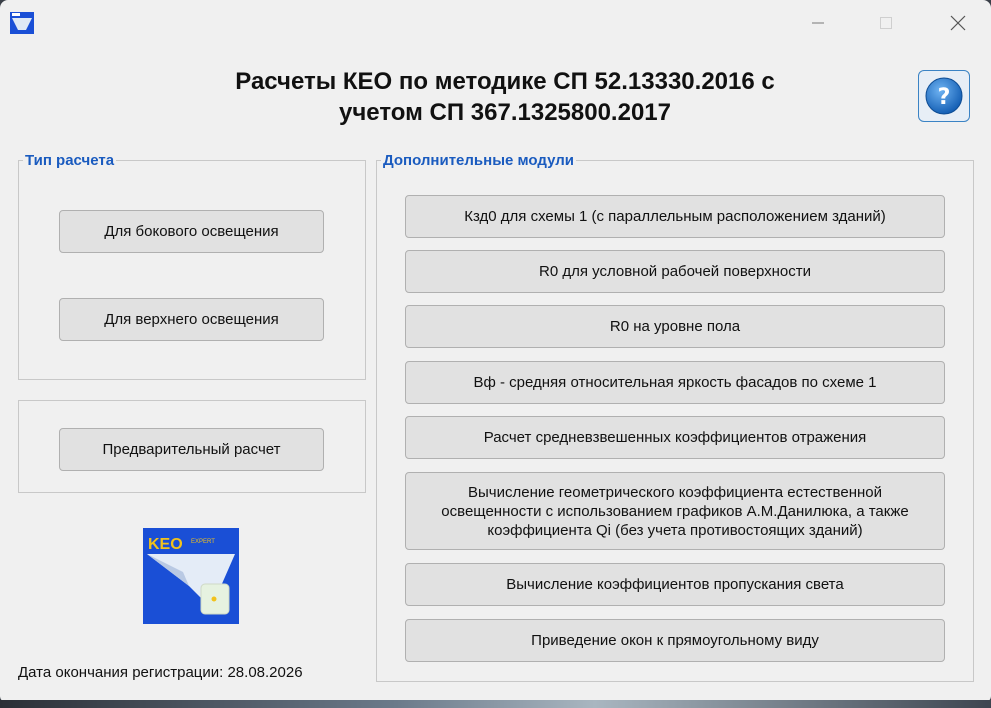 The height and width of the screenshot is (708, 991). What do you see at coordinates (160, 672) in the screenshot?
I see `registration-expiry: Дата окончания регистрации: 28.08.2026` at bounding box center [160, 672].